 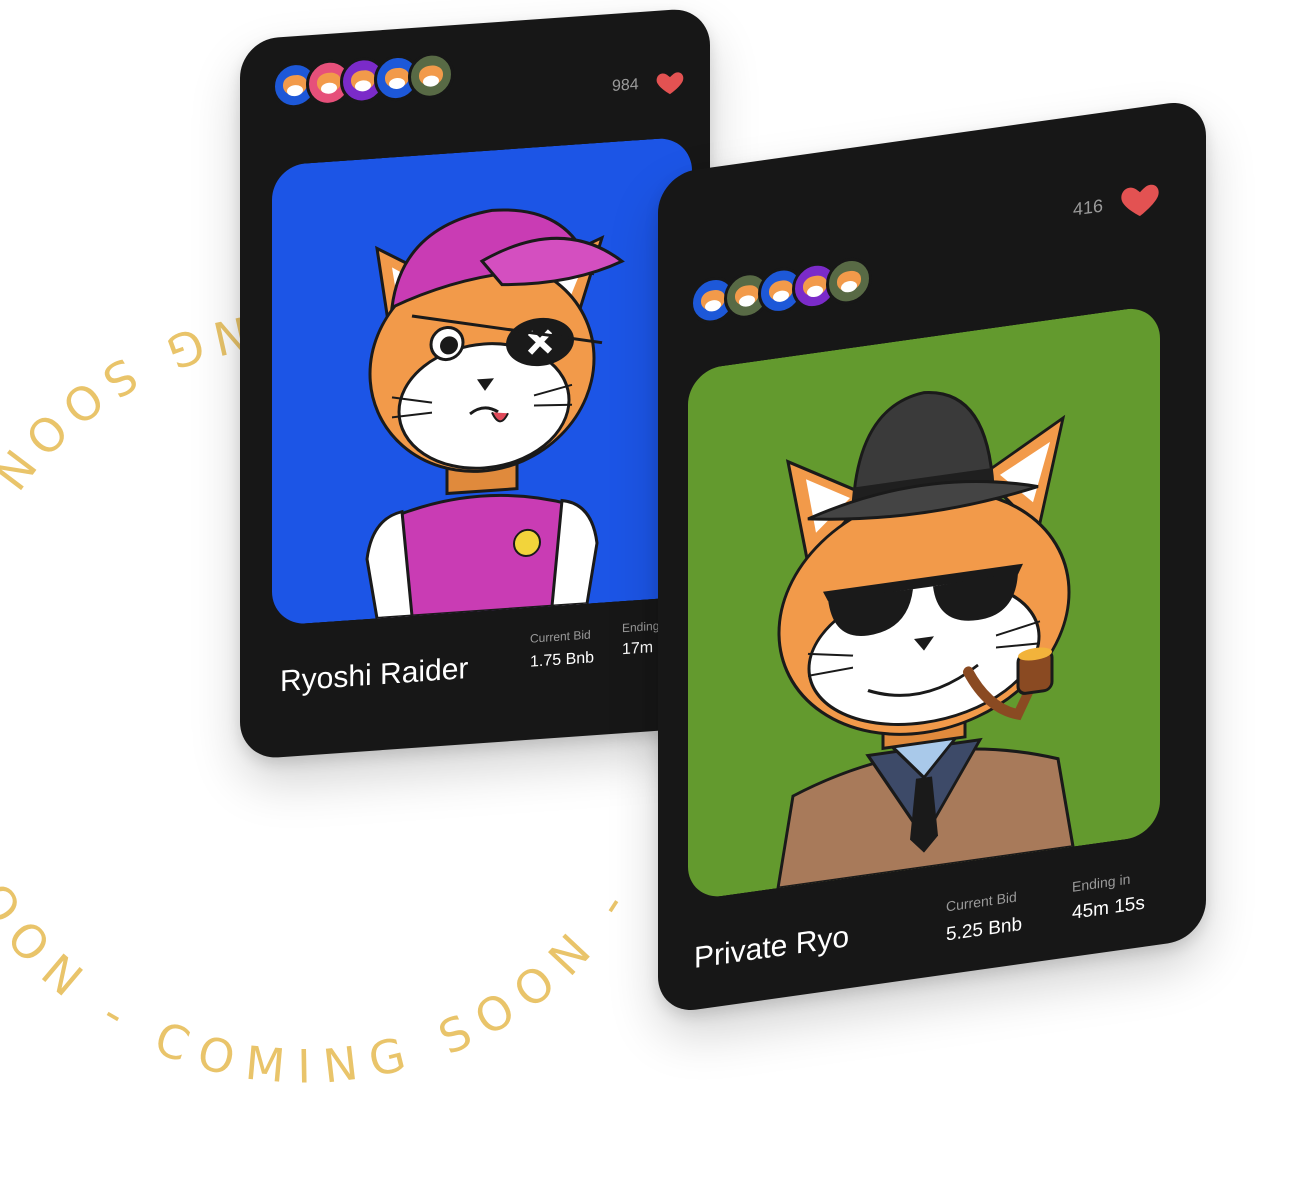 I want to click on current-bid-value: 1.75 Bnb, so click(x=562, y=660).